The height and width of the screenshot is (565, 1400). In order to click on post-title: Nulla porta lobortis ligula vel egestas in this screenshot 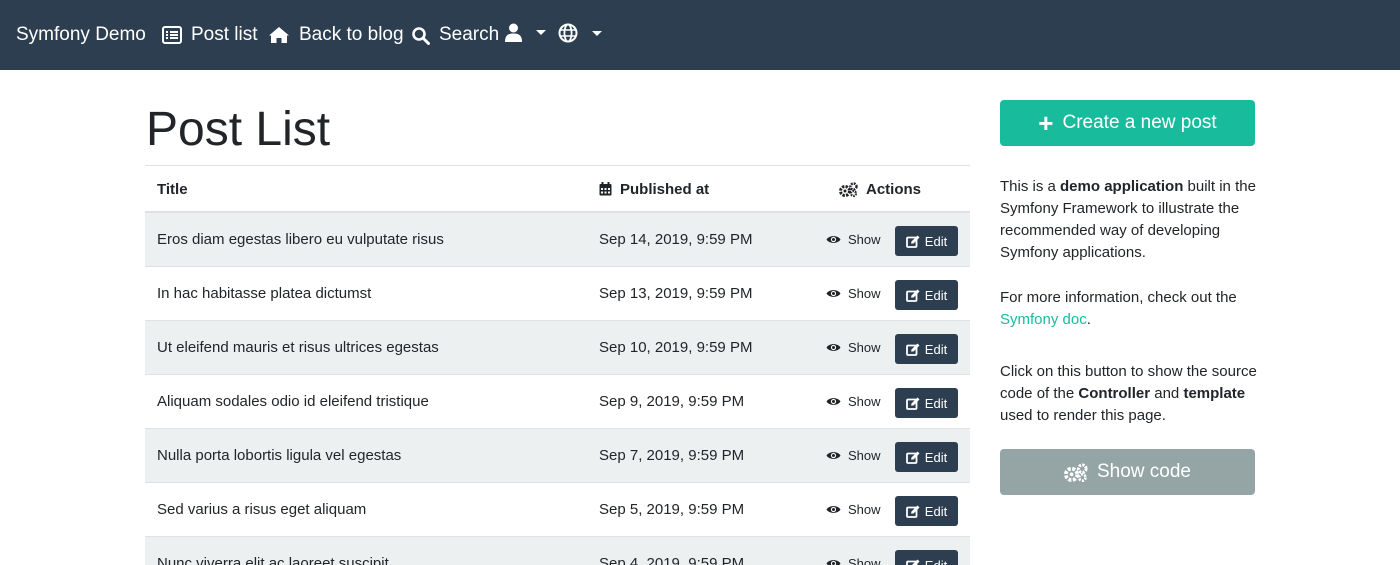, I will do `click(279, 455)`.